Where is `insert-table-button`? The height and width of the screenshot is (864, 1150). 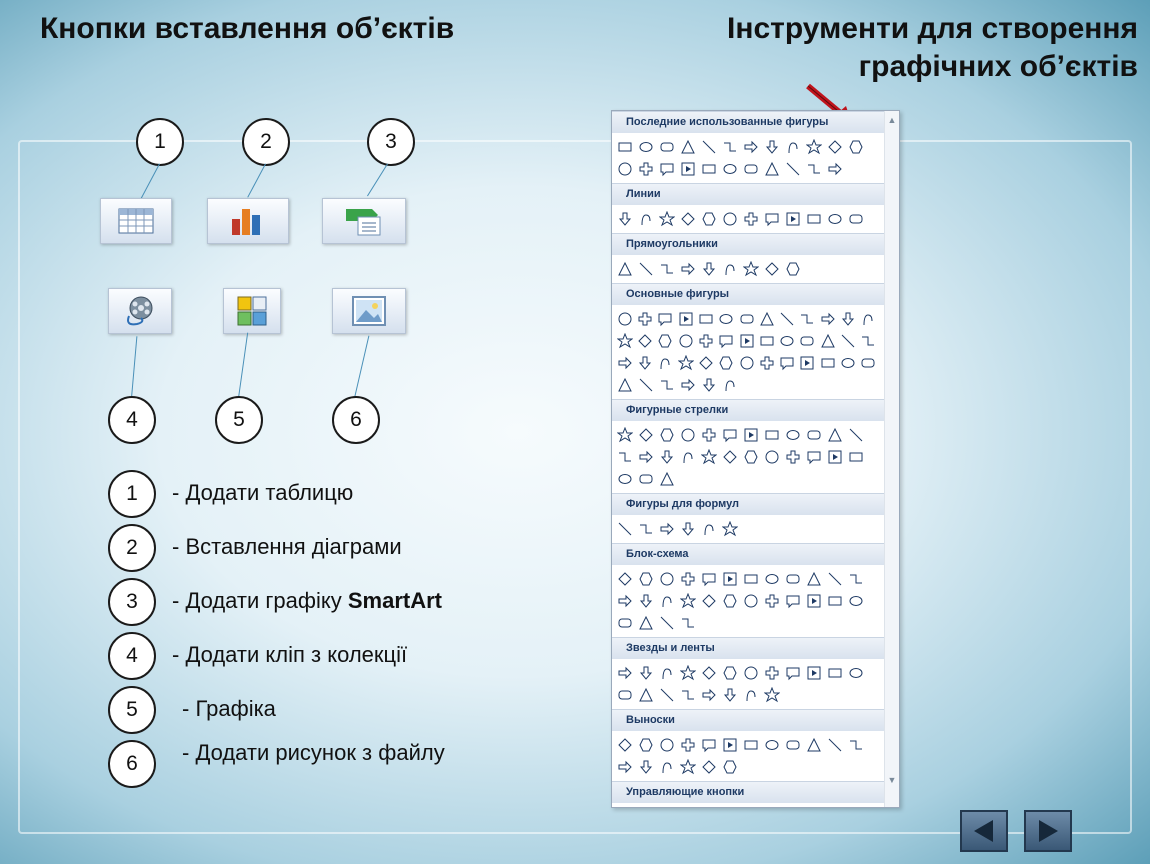 insert-table-button is located at coordinates (136, 221).